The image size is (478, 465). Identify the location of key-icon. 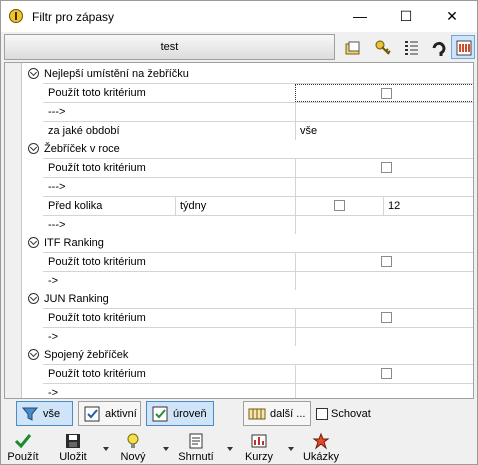
(383, 47).